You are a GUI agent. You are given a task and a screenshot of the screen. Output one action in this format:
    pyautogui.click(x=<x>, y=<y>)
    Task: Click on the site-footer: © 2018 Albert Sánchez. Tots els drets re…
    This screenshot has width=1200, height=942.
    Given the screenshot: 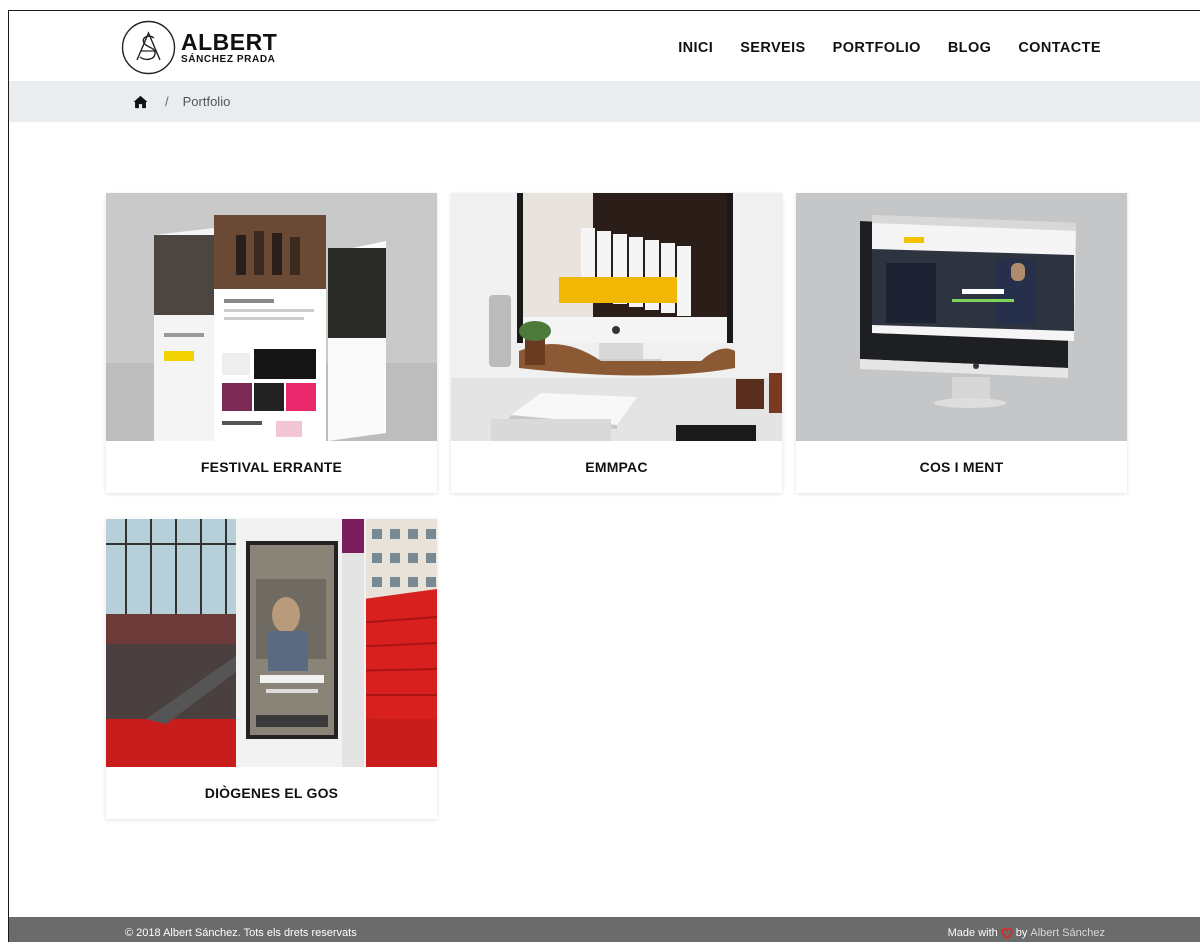 What is the action you would take?
    pyautogui.click(x=604, y=929)
    